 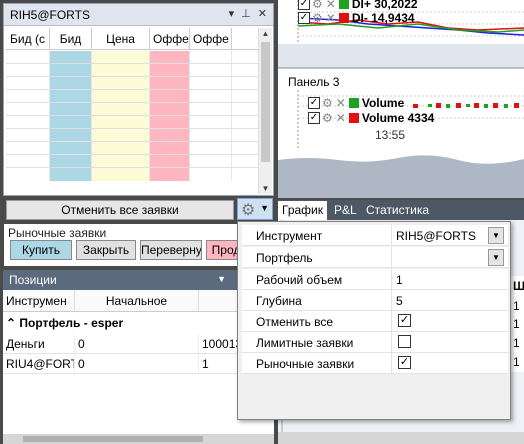 I want to click on limit-orders-checkbox, so click(x=404, y=341).